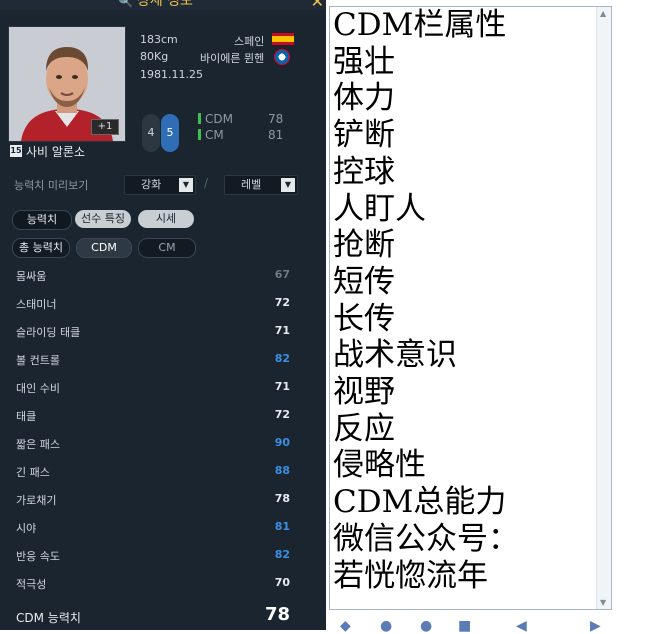 This screenshot has width=648, height=634. What do you see at coordinates (379, 208) in the screenshot?
I see `notepad-line: 人盯人` at bounding box center [379, 208].